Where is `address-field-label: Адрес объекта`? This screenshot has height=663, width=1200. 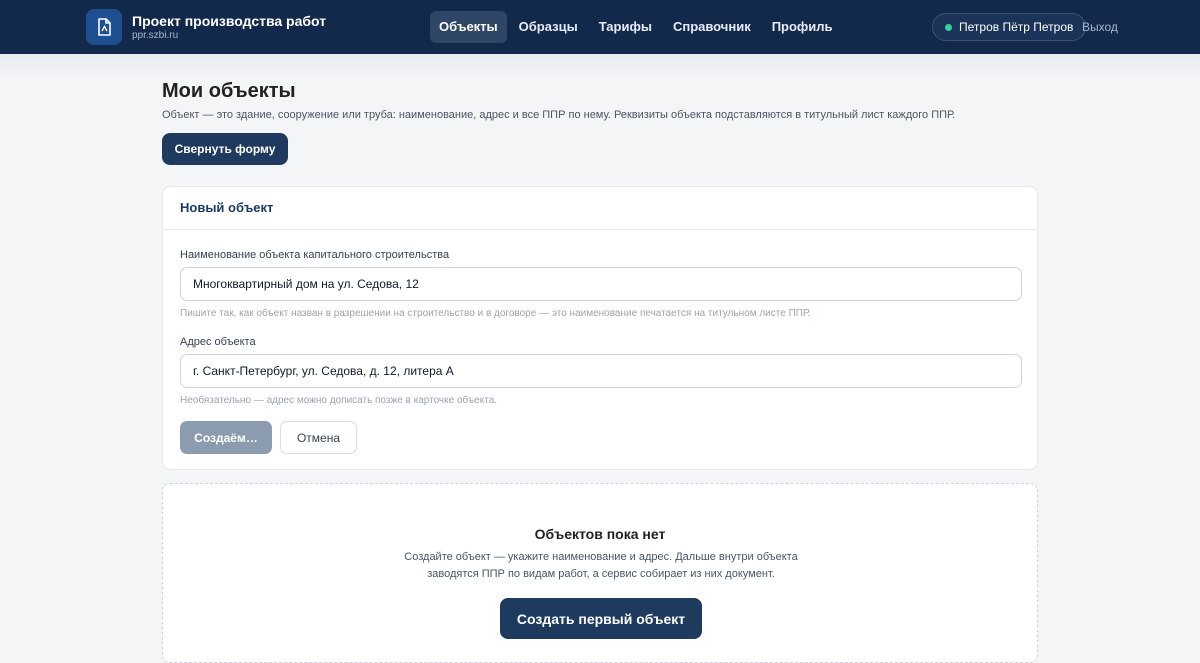 address-field-label: Адрес объекта is located at coordinates (218, 342).